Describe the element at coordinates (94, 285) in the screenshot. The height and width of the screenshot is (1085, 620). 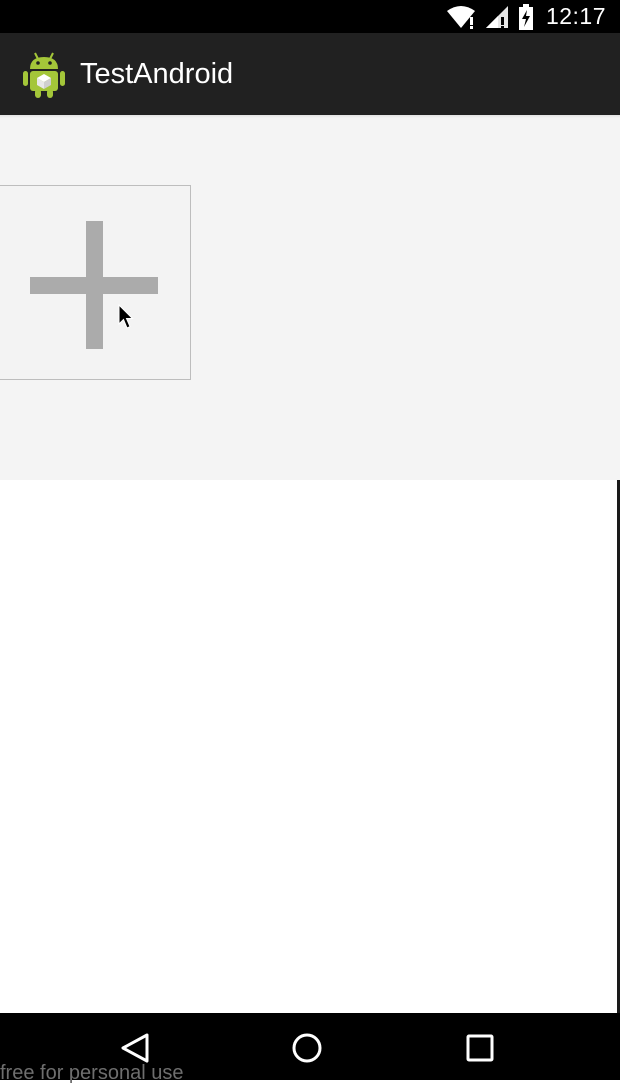
I see `plus-icon-horizontal-bar` at that location.